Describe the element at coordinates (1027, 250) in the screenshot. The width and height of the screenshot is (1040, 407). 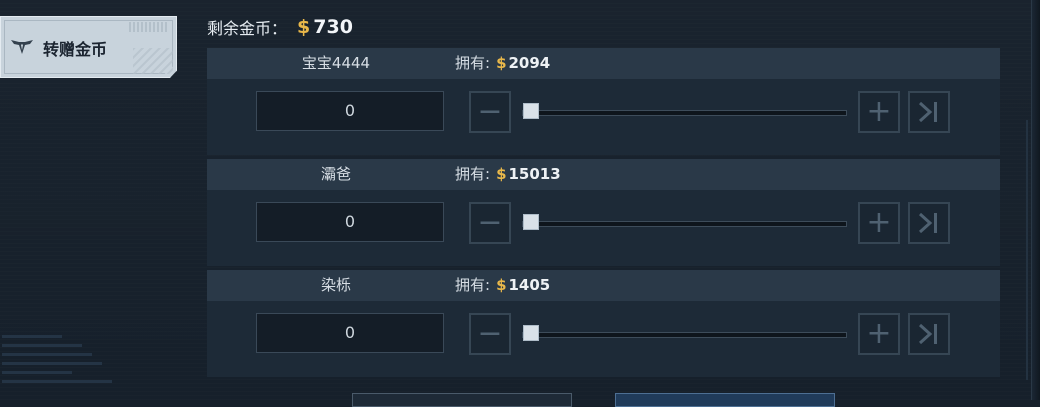
I see `right-edge-line` at that location.